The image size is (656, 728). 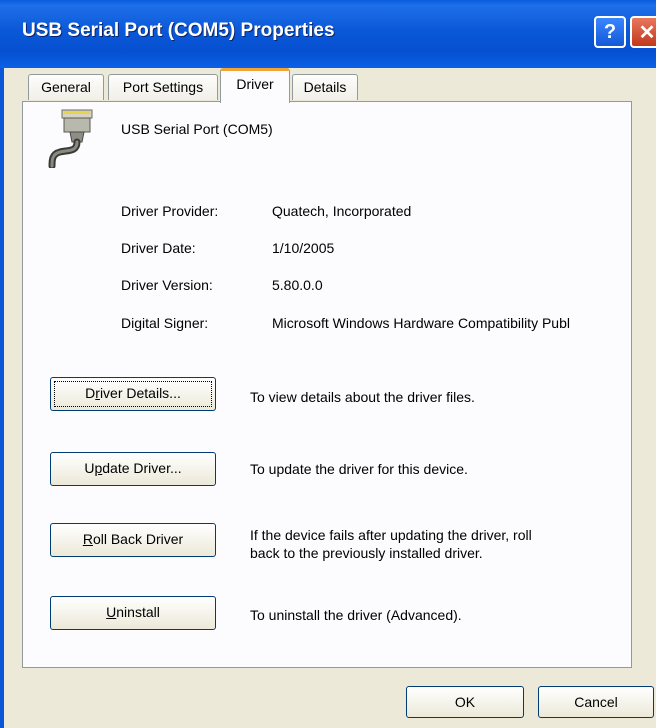 What do you see at coordinates (158, 248) in the screenshot?
I see `driver-date-label: Driver Date:` at bounding box center [158, 248].